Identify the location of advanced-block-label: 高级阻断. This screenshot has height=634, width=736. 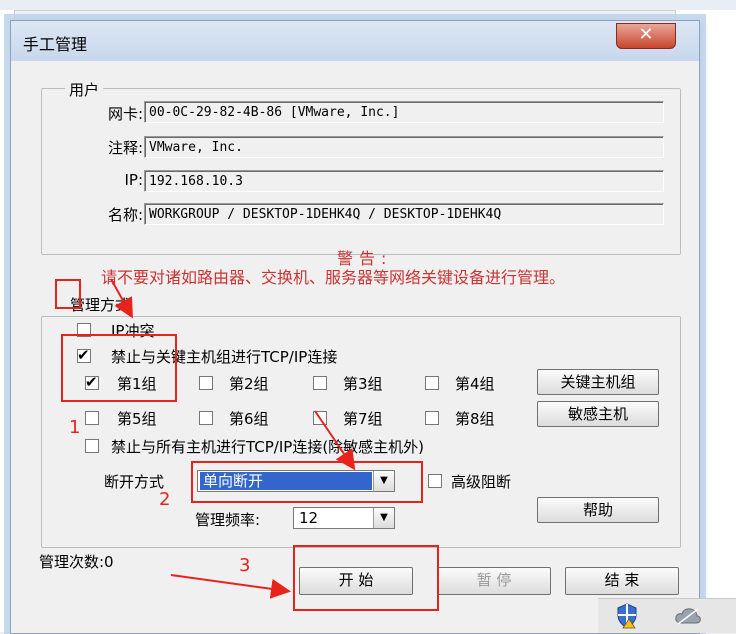
(481, 482).